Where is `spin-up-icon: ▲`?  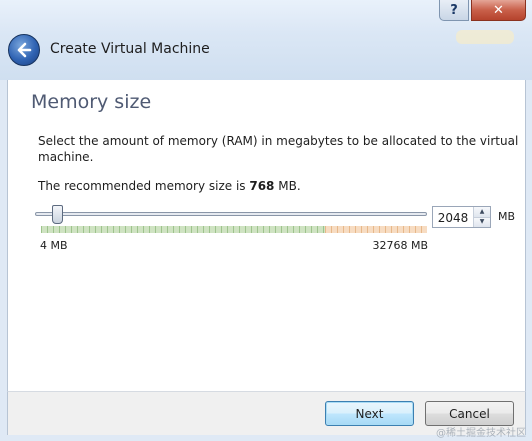 spin-up-icon: ▲ is located at coordinates (482, 212).